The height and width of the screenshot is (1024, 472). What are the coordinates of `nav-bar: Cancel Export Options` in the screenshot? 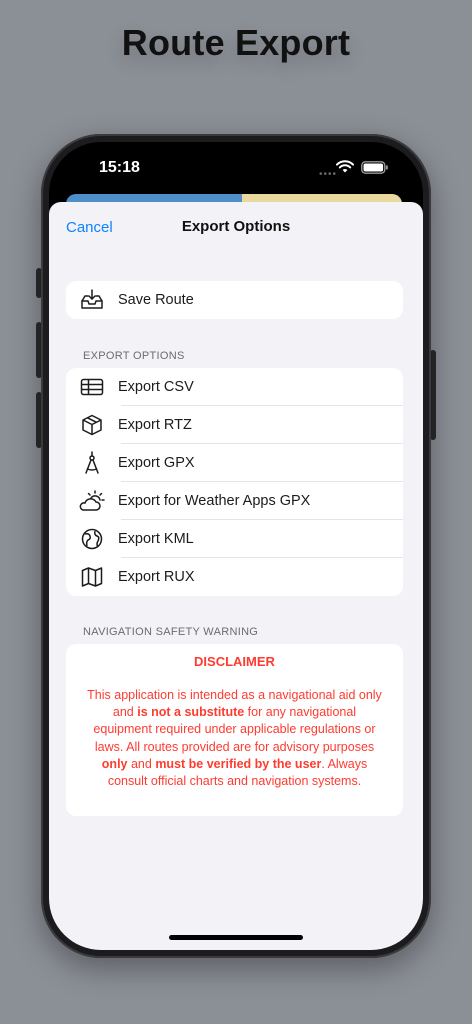 It's located at (236, 228).